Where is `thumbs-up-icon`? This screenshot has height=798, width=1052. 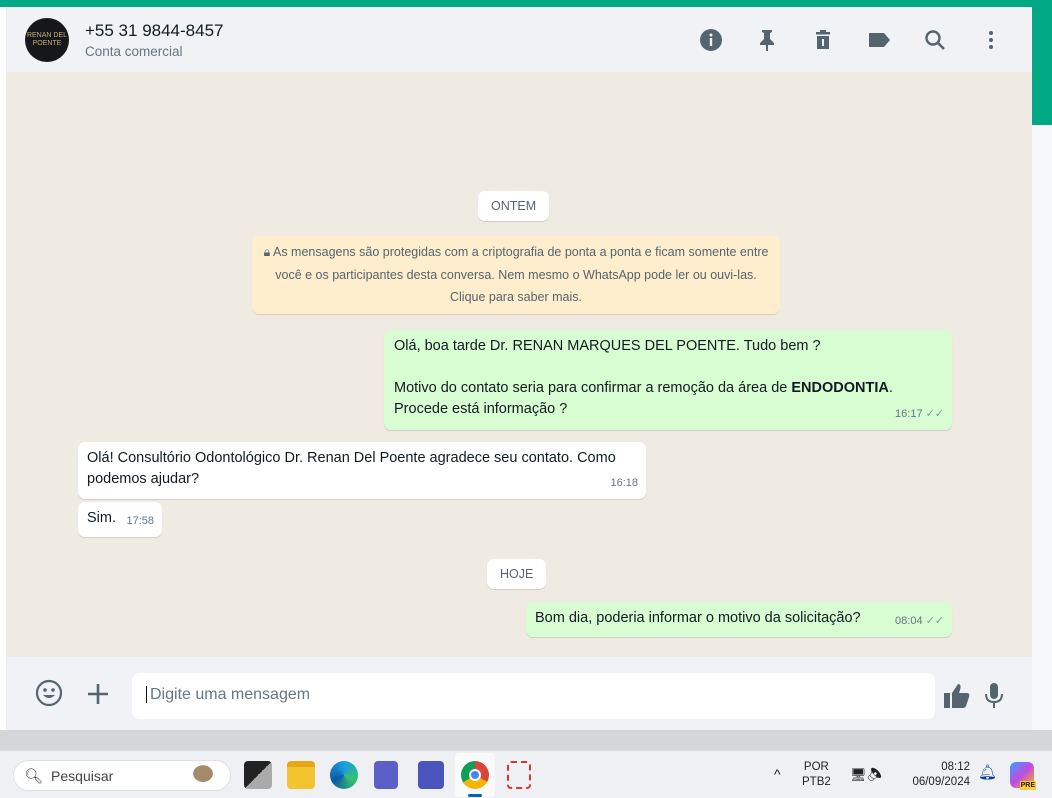
thumbs-up-icon is located at coordinates (957, 699).